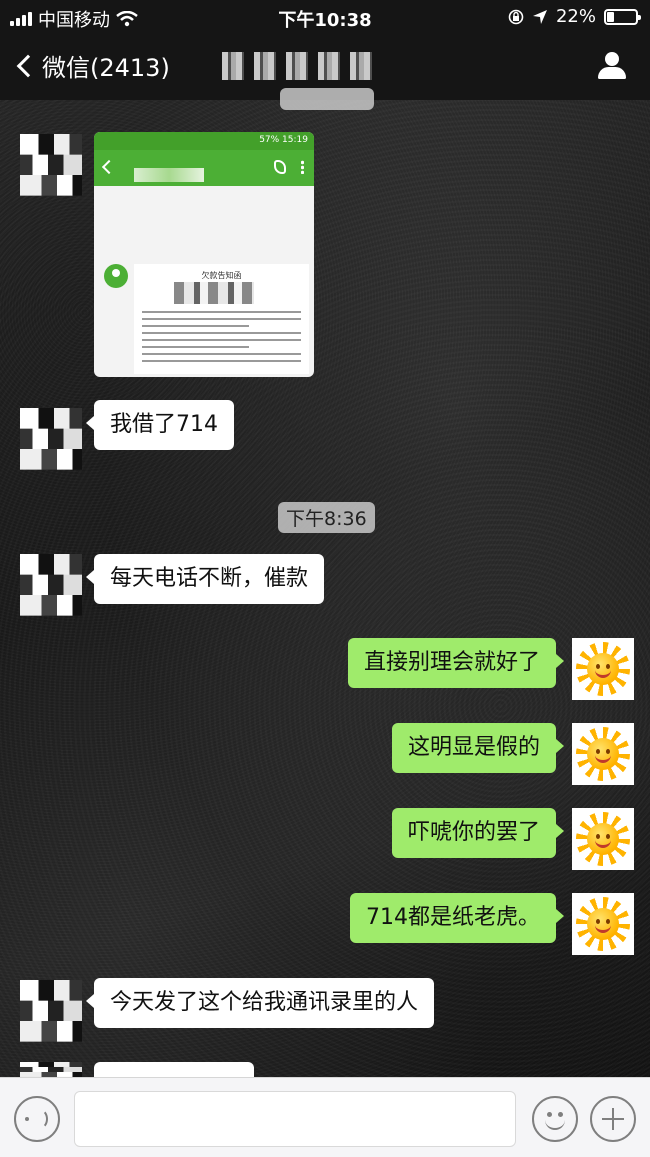 This screenshot has width=650, height=1157. What do you see at coordinates (612, 66) in the screenshot?
I see `profile-icon` at bounding box center [612, 66].